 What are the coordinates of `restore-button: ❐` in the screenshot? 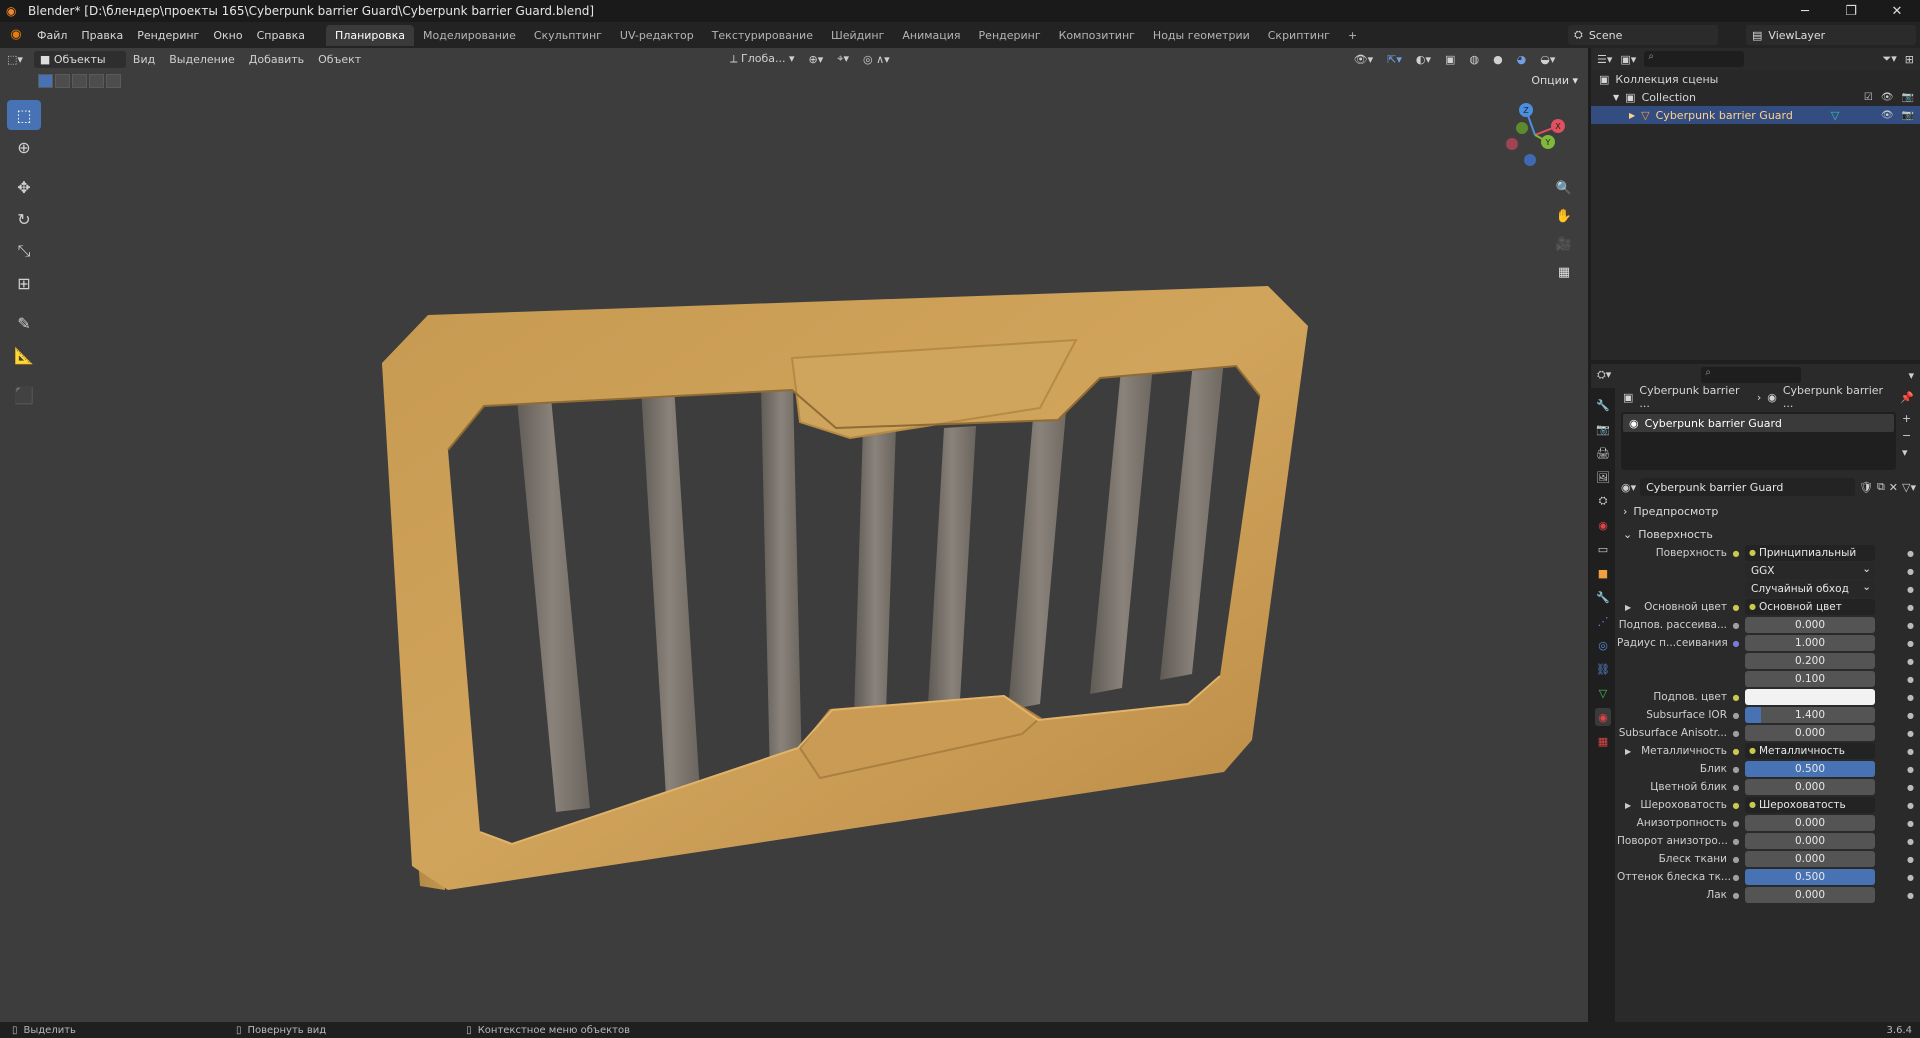 It's located at (1851, 11).